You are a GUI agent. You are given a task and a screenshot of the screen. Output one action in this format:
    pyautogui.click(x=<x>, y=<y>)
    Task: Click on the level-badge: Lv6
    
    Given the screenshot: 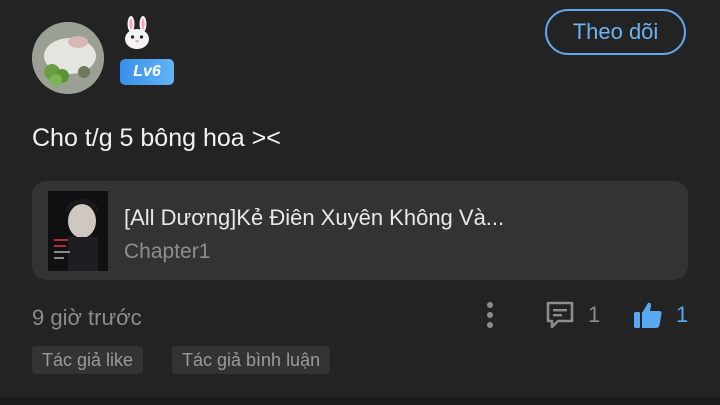 What is the action you would take?
    pyautogui.click(x=147, y=72)
    